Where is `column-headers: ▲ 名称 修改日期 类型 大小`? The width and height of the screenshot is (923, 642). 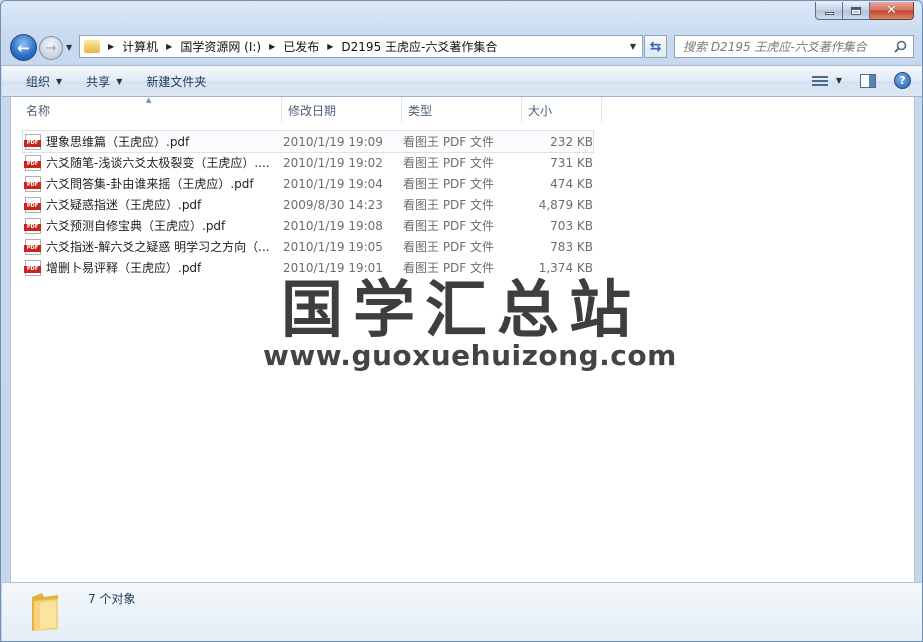
column-headers: ▲ 名称 修改日期 类型 大小 is located at coordinates (462, 110).